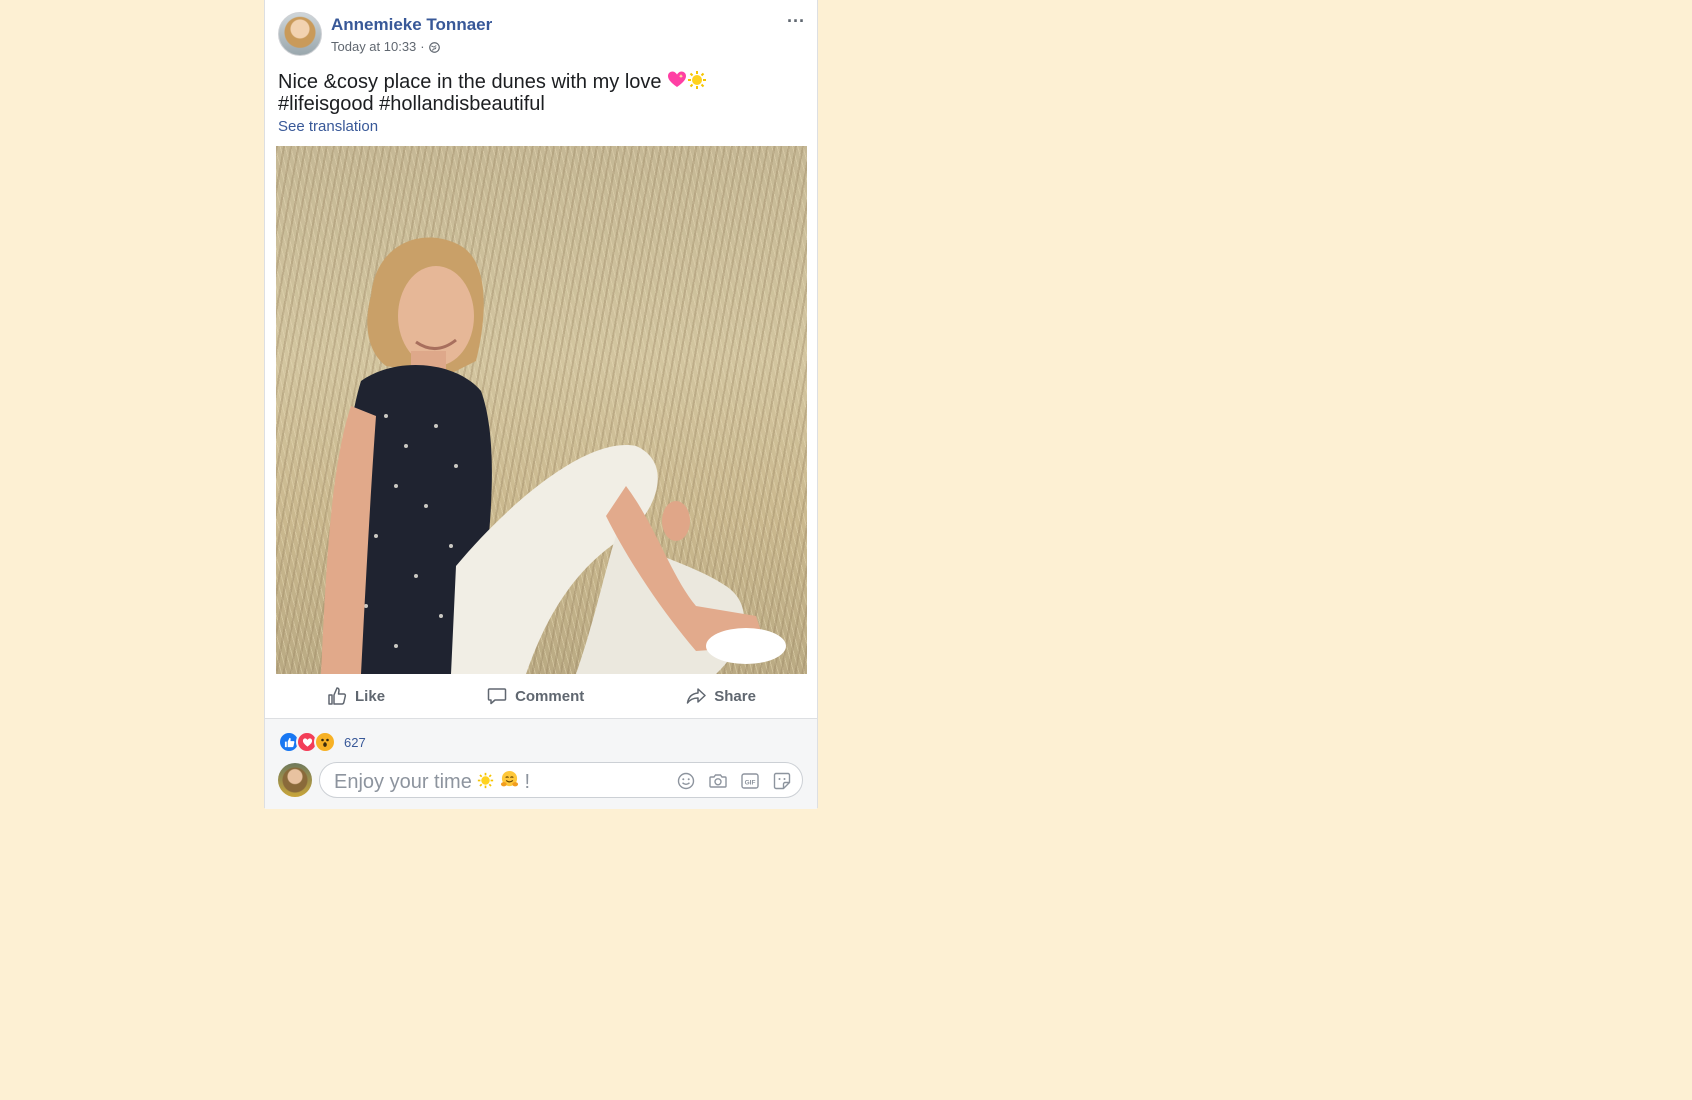 This screenshot has width=1692, height=1100. I want to click on reactions-summary: 627, so click(322, 742).